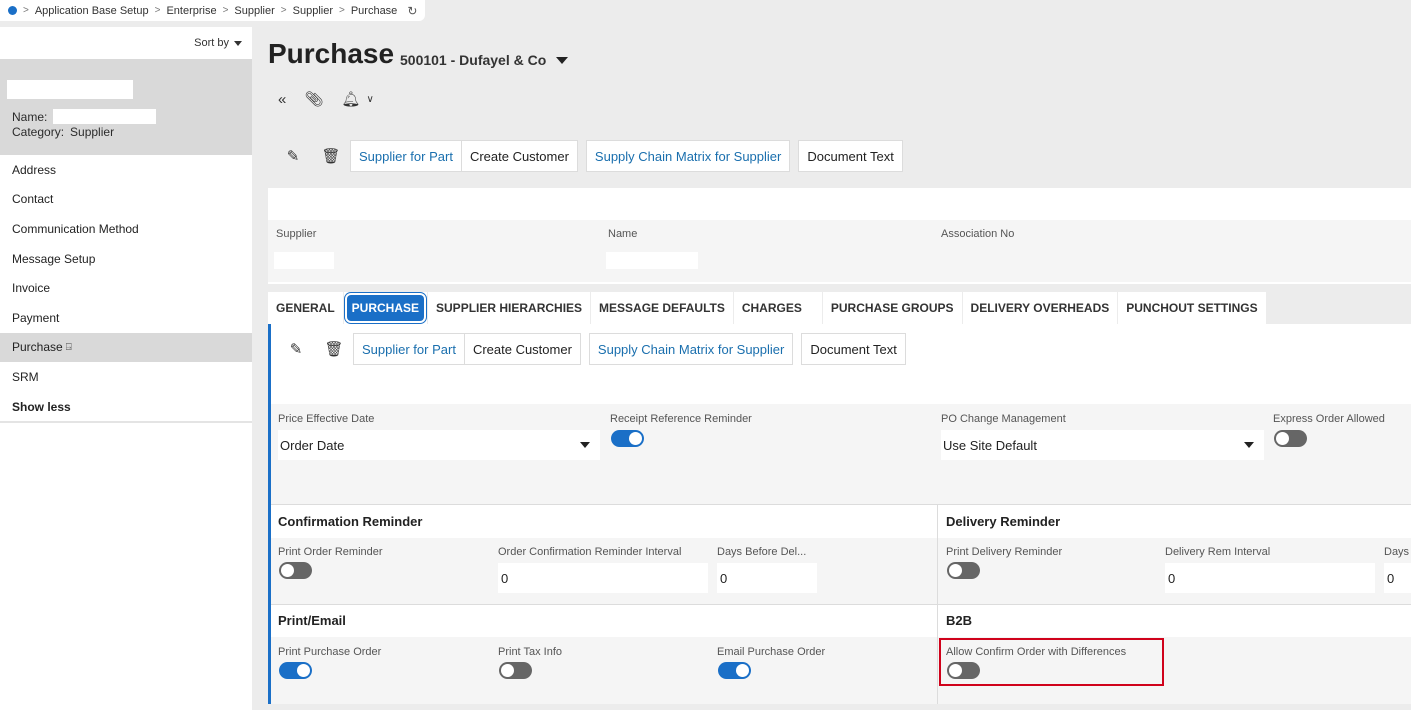 The height and width of the screenshot is (710, 1411). I want to click on chevron-down-icon: ∨, so click(369, 99).